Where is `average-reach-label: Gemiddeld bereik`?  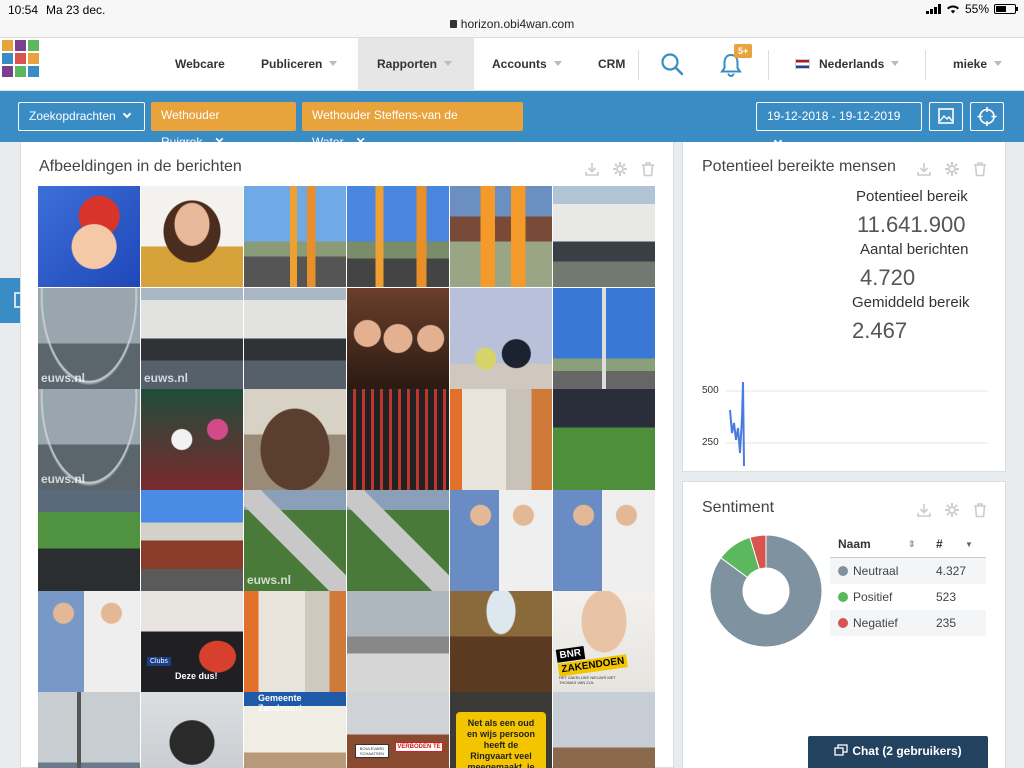
average-reach-label: Gemiddeld bereik is located at coordinates (911, 302).